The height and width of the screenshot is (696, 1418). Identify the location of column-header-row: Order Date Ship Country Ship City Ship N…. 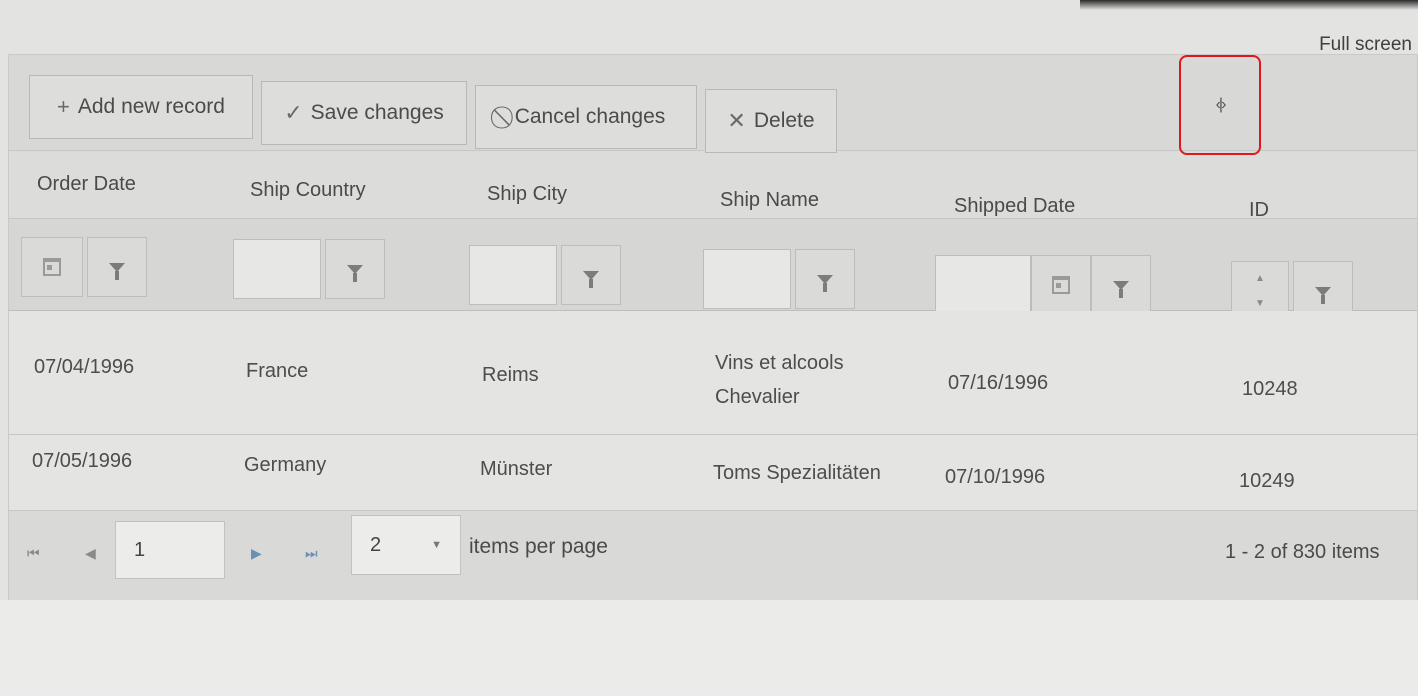
(713, 186).